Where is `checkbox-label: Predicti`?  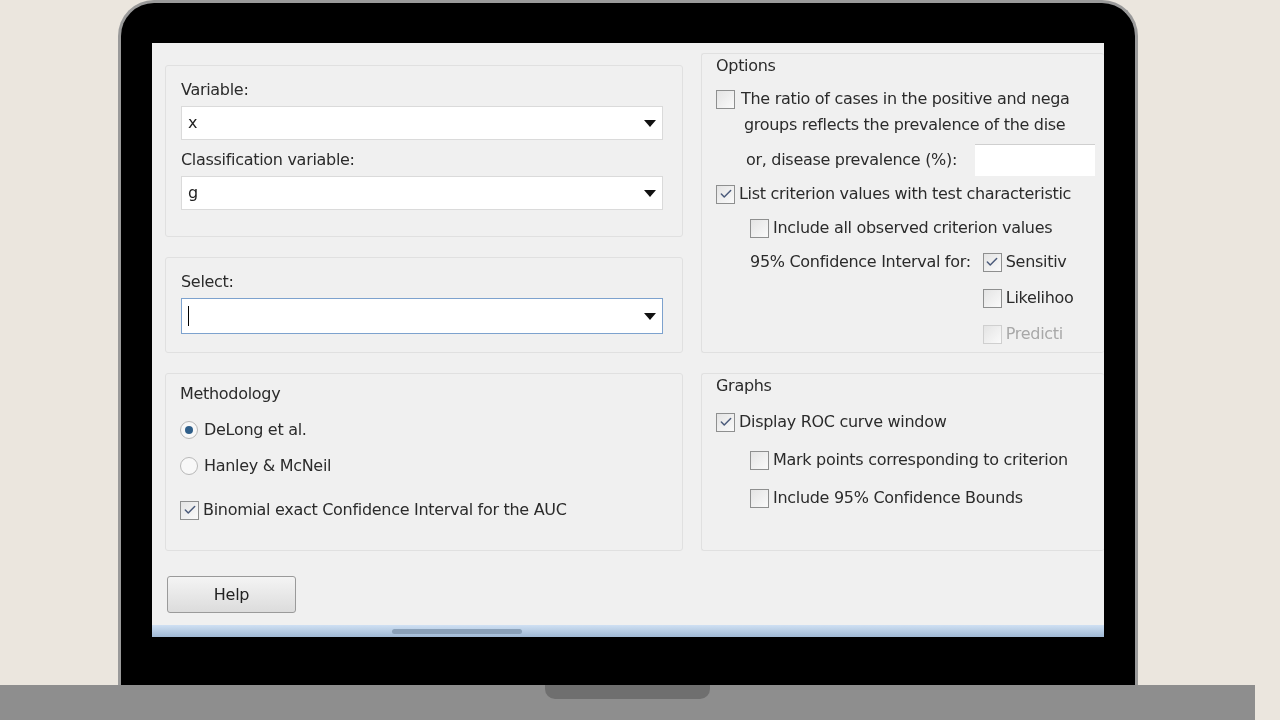 checkbox-label: Predicti is located at coordinates (1034, 334).